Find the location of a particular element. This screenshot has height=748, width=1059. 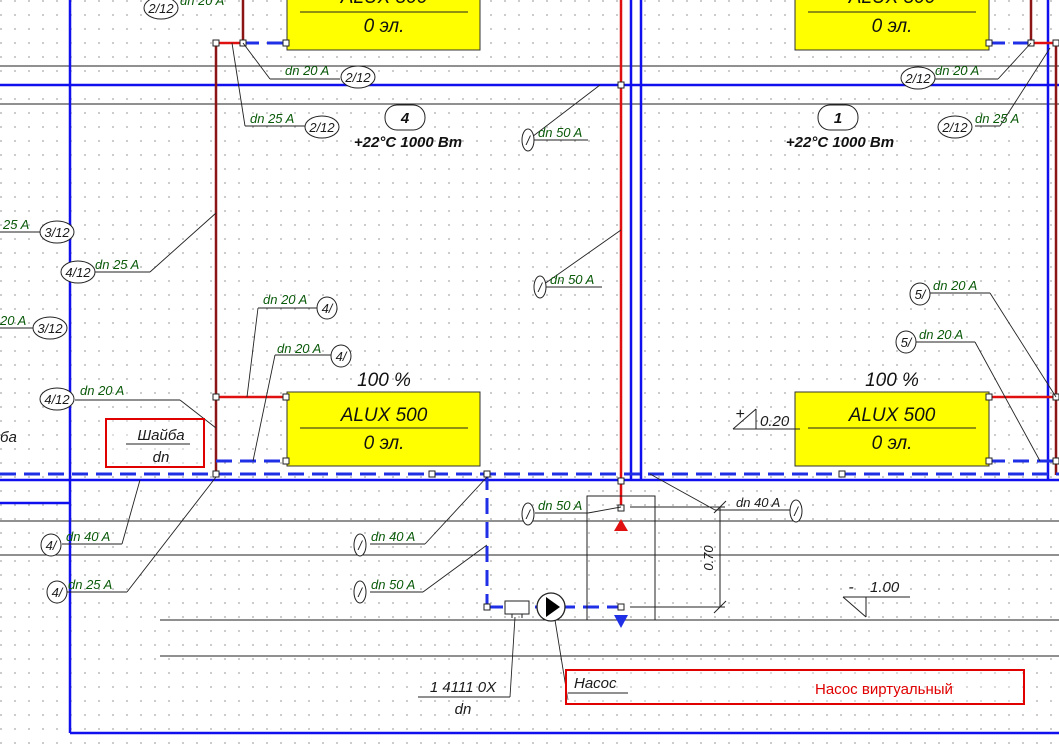

radiator-bottom-right: ALUX 500 0 эл. is located at coordinates (892, 429).